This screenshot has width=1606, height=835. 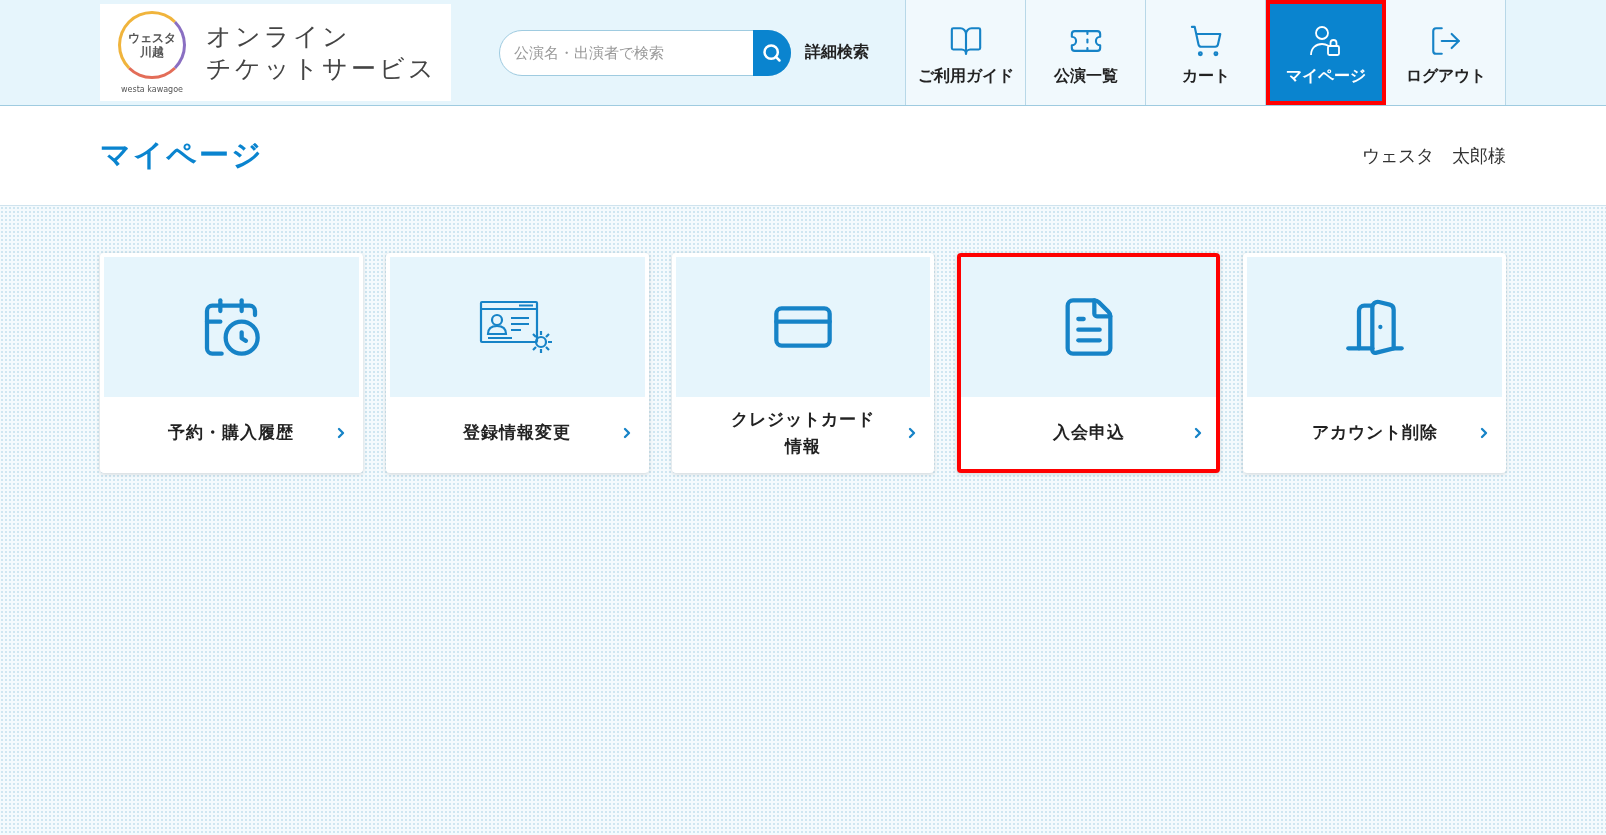 What do you see at coordinates (1326, 52) in the screenshot?
I see `nav-item: マイページ` at bounding box center [1326, 52].